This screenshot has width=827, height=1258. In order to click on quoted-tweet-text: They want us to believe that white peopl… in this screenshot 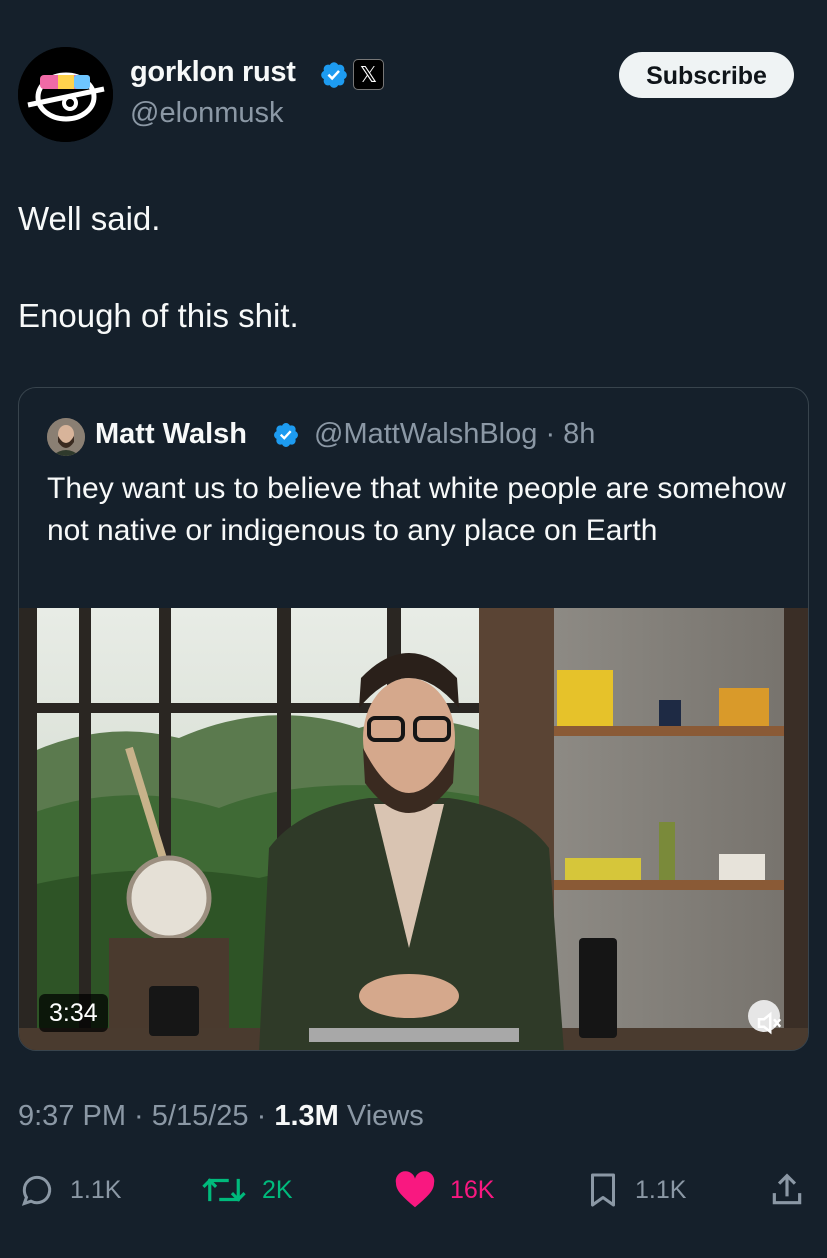, I will do `click(416, 509)`.